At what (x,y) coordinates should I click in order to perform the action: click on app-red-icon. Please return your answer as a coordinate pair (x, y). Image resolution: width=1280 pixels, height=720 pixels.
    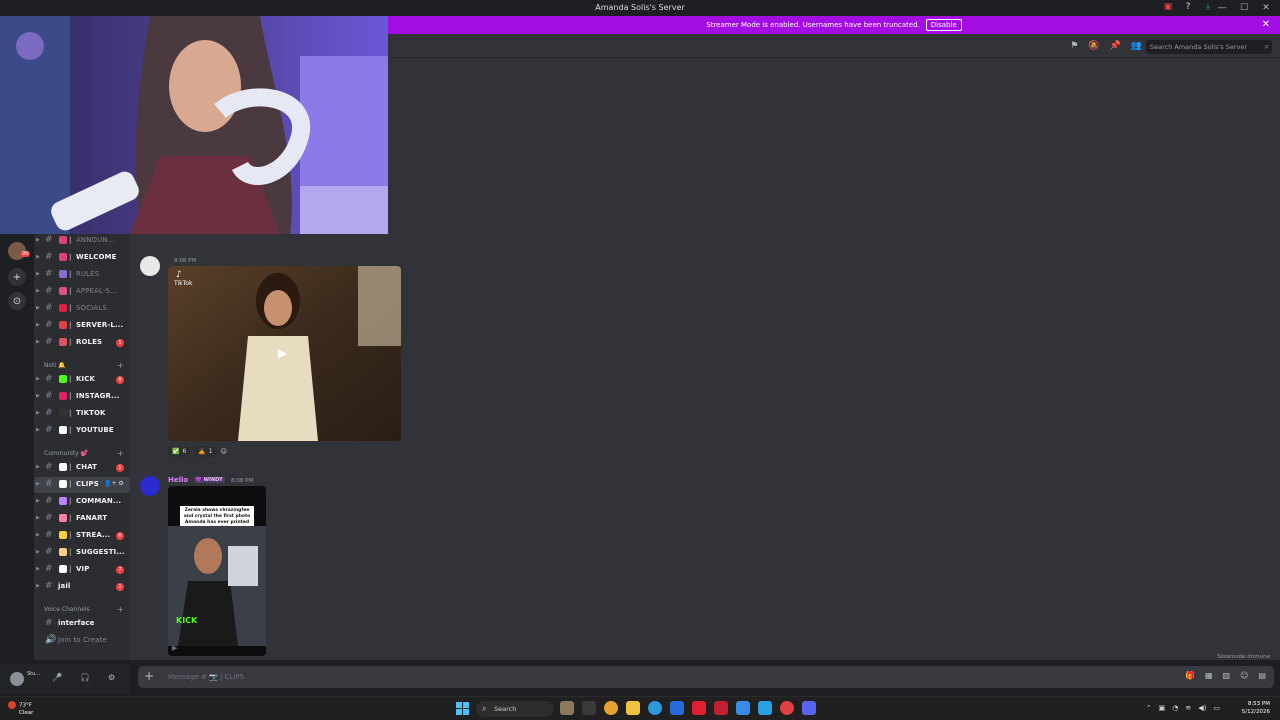
    Looking at the image, I should click on (699, 708).